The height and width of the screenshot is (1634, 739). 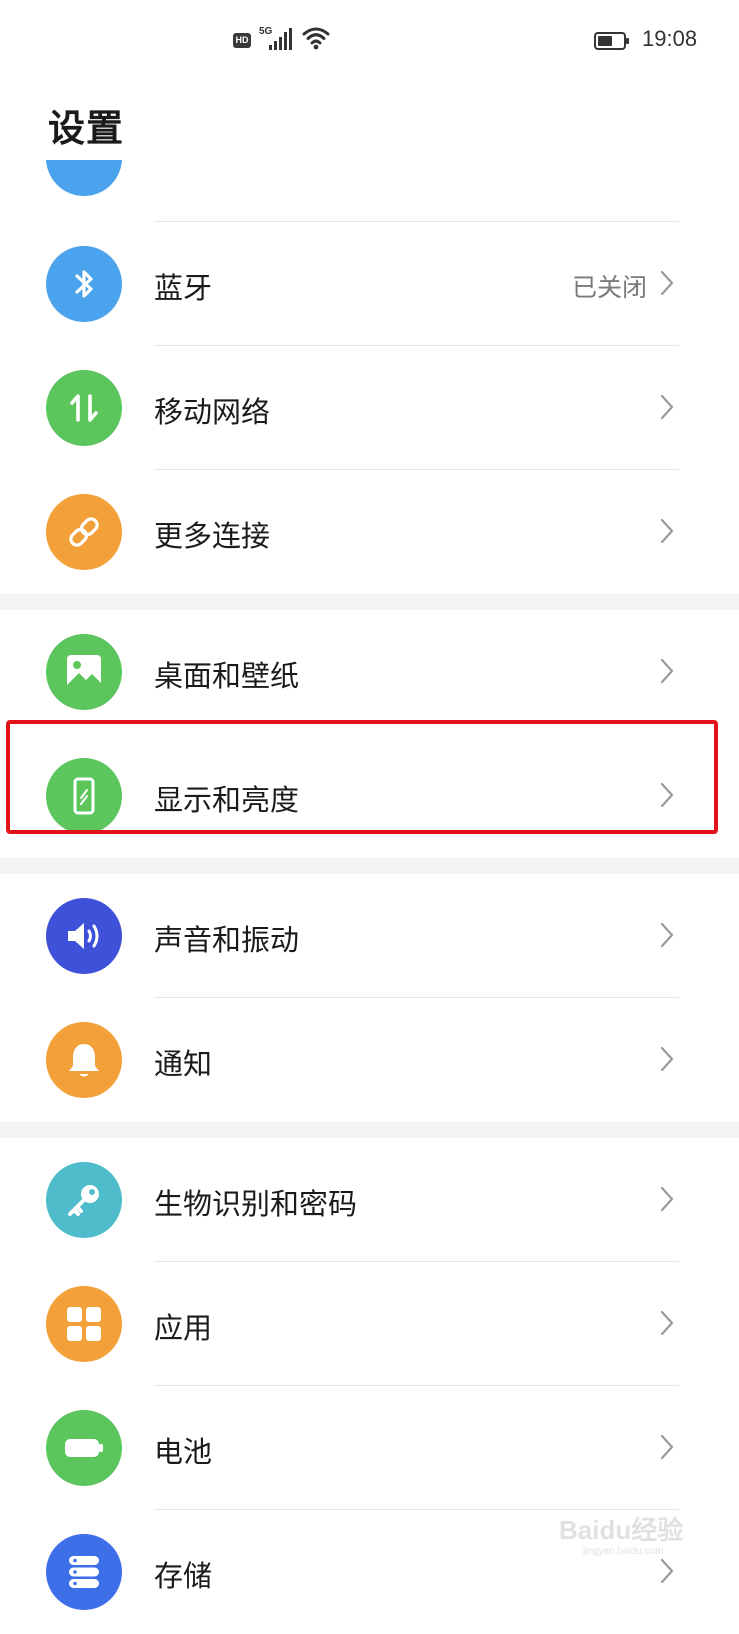 I want to click on settings-item-more-connections: 更多连接, so click(x=369, y=532).